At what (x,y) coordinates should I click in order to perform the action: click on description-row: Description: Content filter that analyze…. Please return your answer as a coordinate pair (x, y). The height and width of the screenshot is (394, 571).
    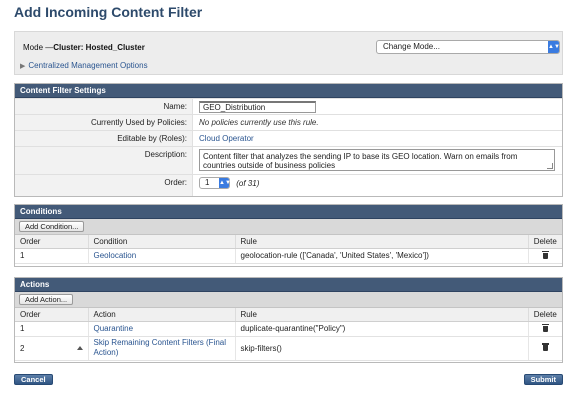
    Looking at the image, I should click on (288, 160).